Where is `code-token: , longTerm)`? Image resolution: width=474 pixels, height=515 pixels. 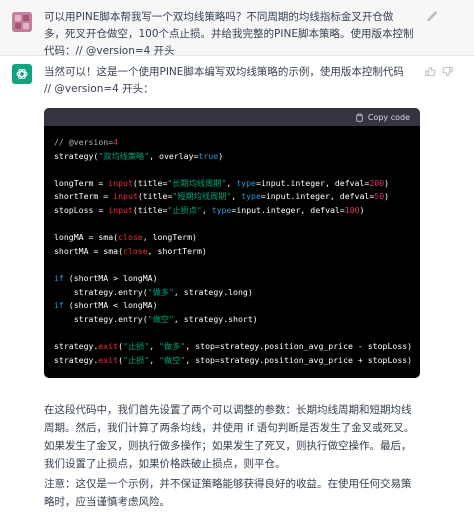 code-token: , longTerm) is located at coordinates (169, 237).